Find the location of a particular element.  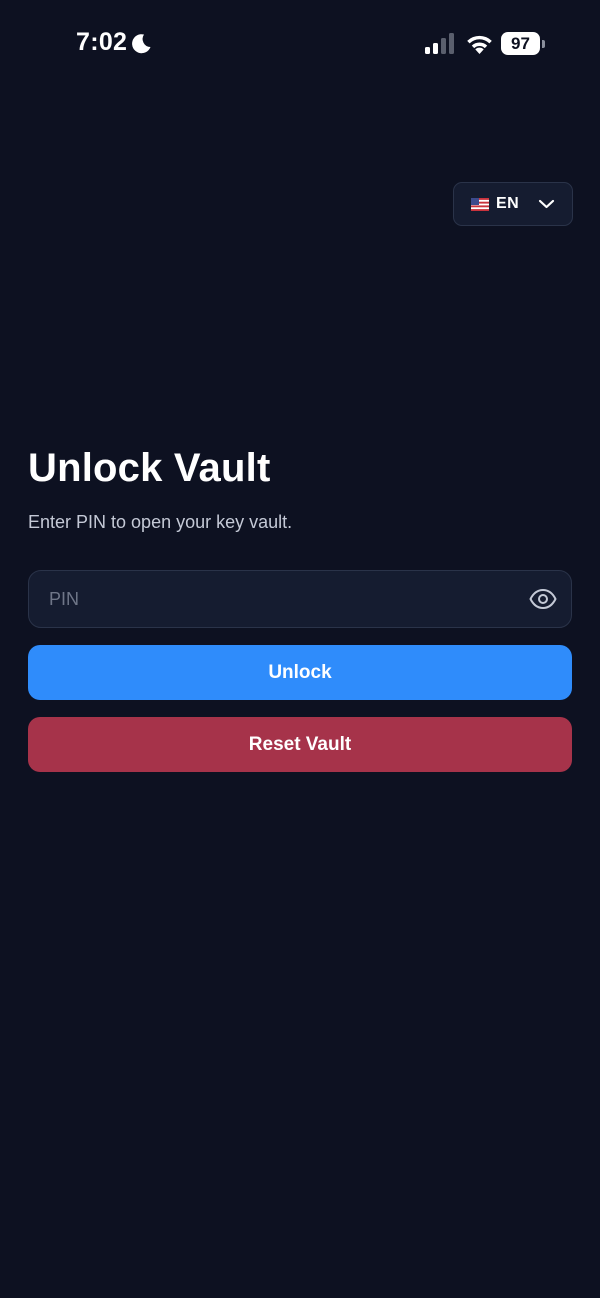

pin-field is located at coordinates (300, 599).